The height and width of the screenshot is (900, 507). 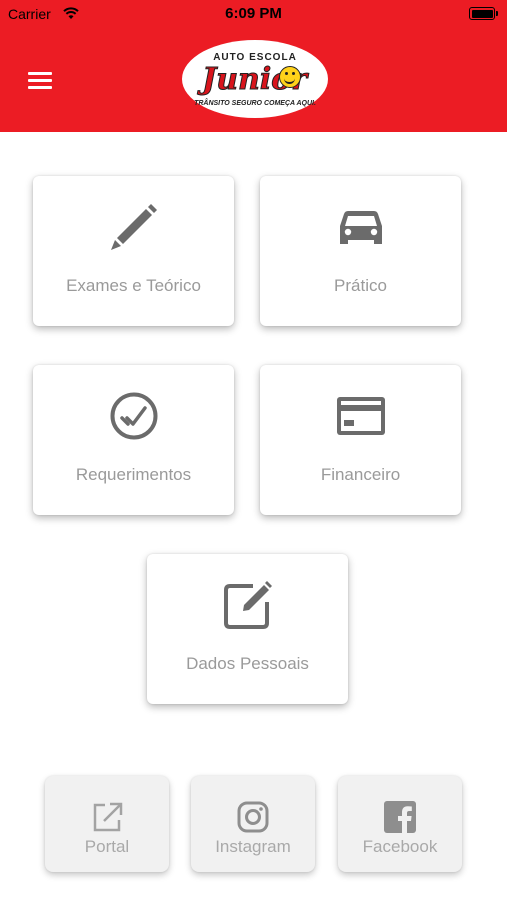 What do you see at coordinates (133, 251) in the screenshot?
I see `exames-e-teorico-button: Exames e Teórico` at bounding box center [133, 251].